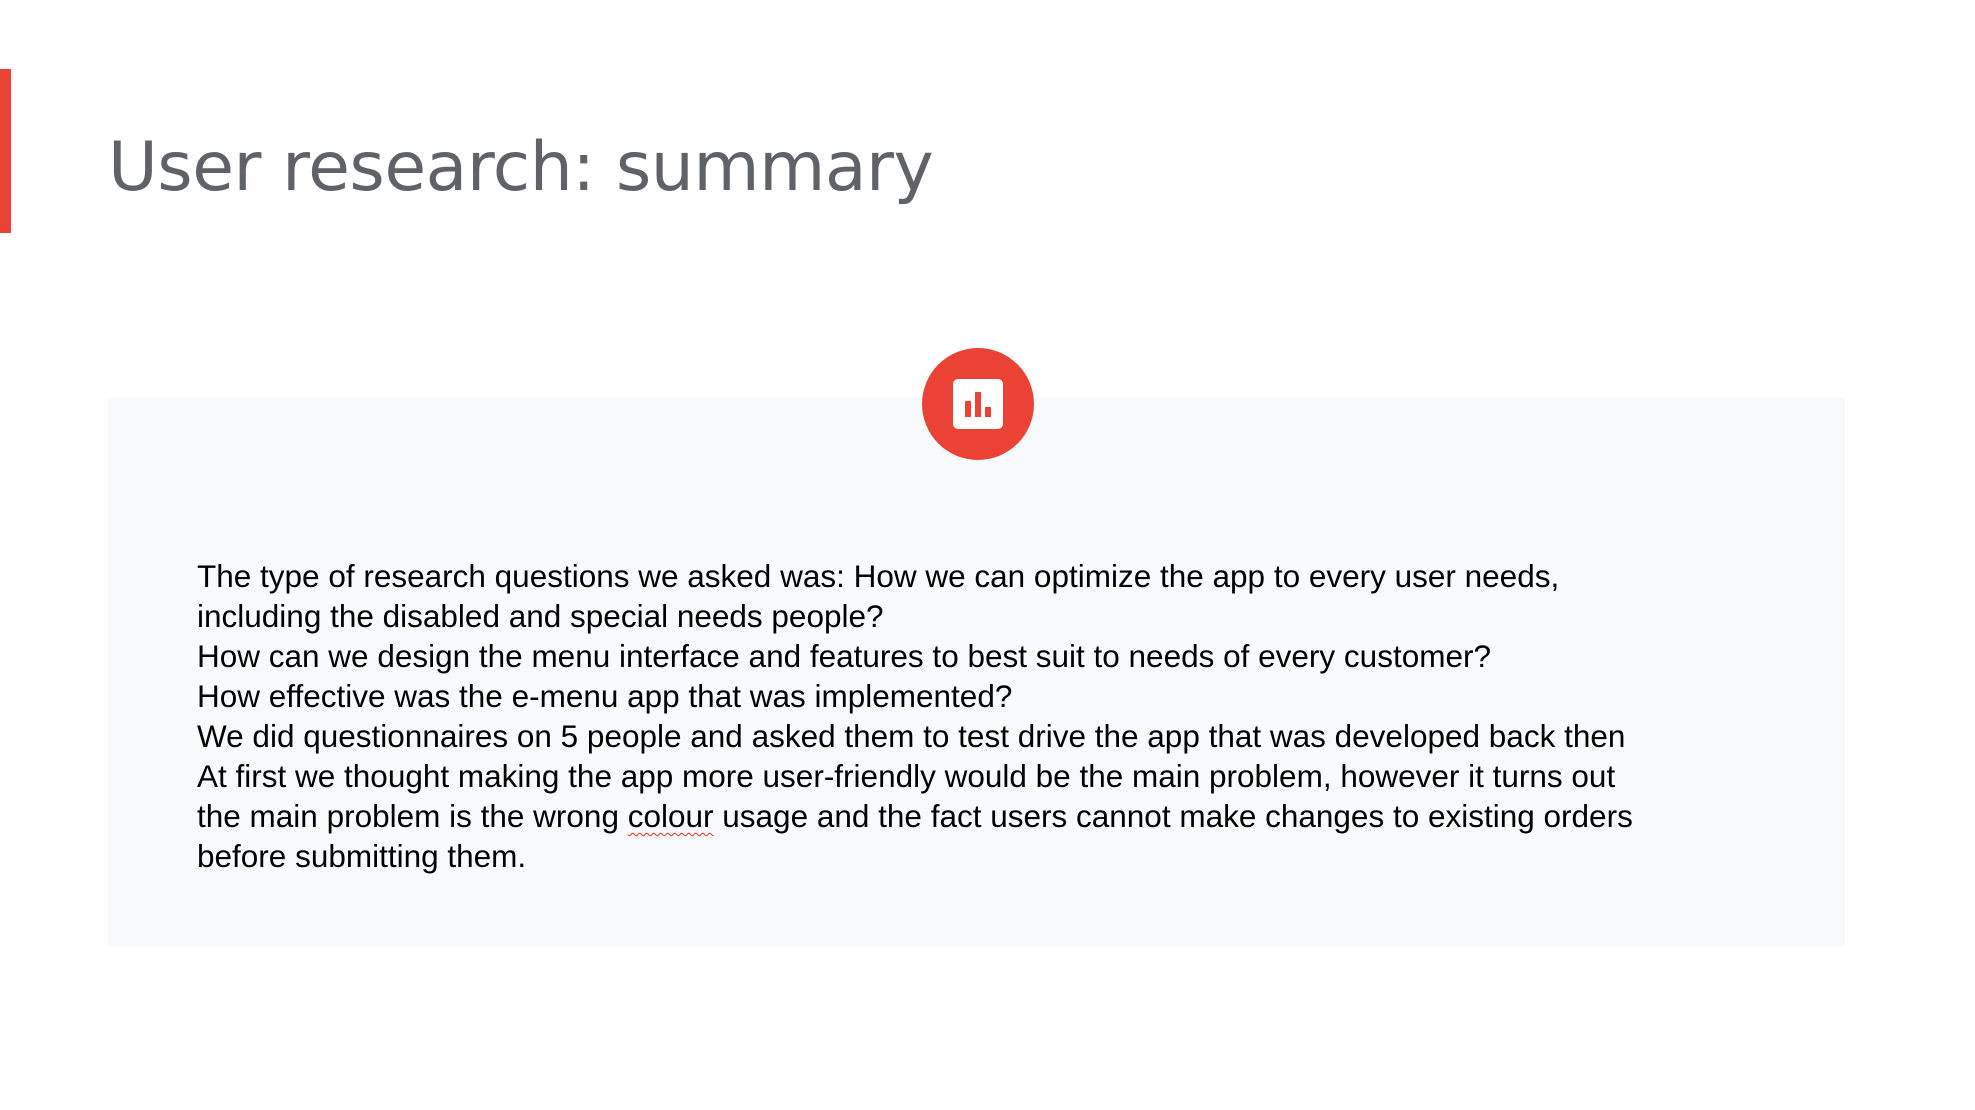 The height and width of the screenshot is (1110, 1975). Describe the element at coordinates (670, 816) in the screenshot. I see `misspelled-word: colour` at that location.